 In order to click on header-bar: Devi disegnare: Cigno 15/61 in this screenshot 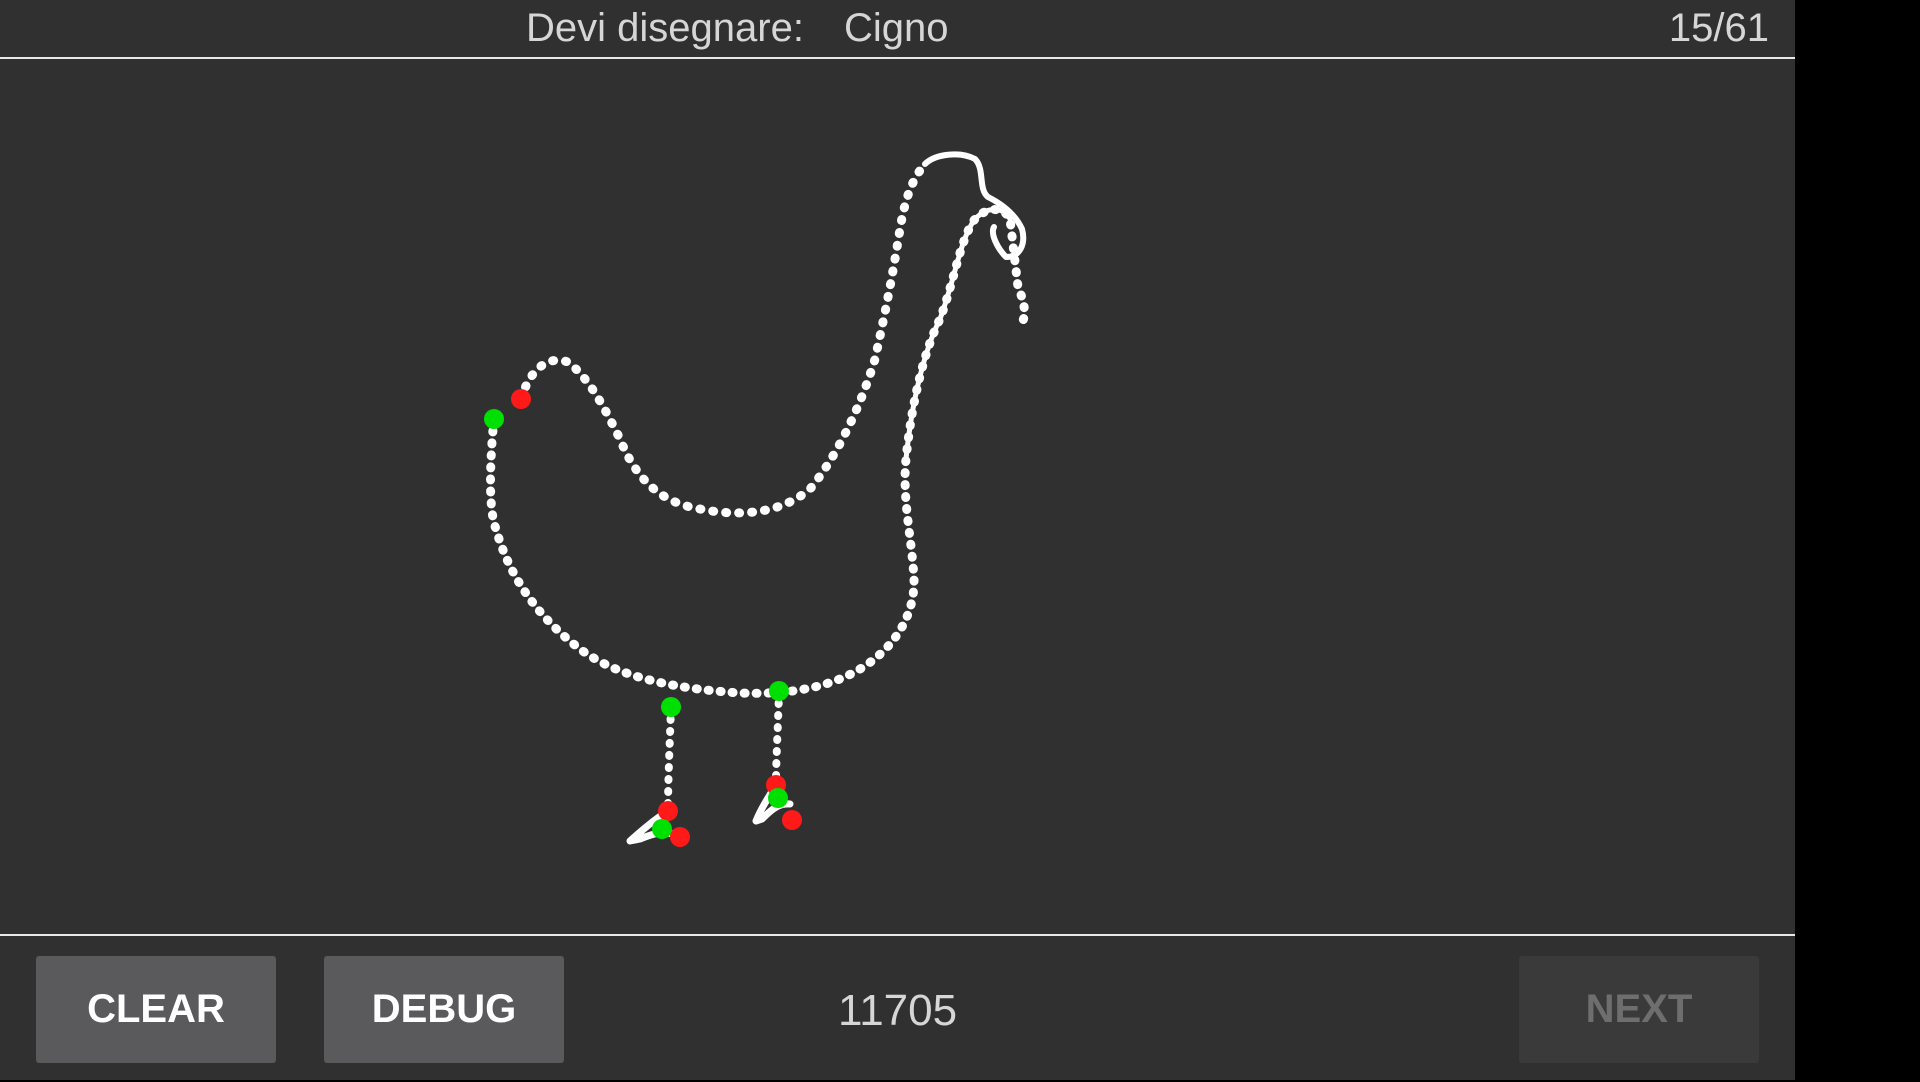, I will do `click(897, 29)`.